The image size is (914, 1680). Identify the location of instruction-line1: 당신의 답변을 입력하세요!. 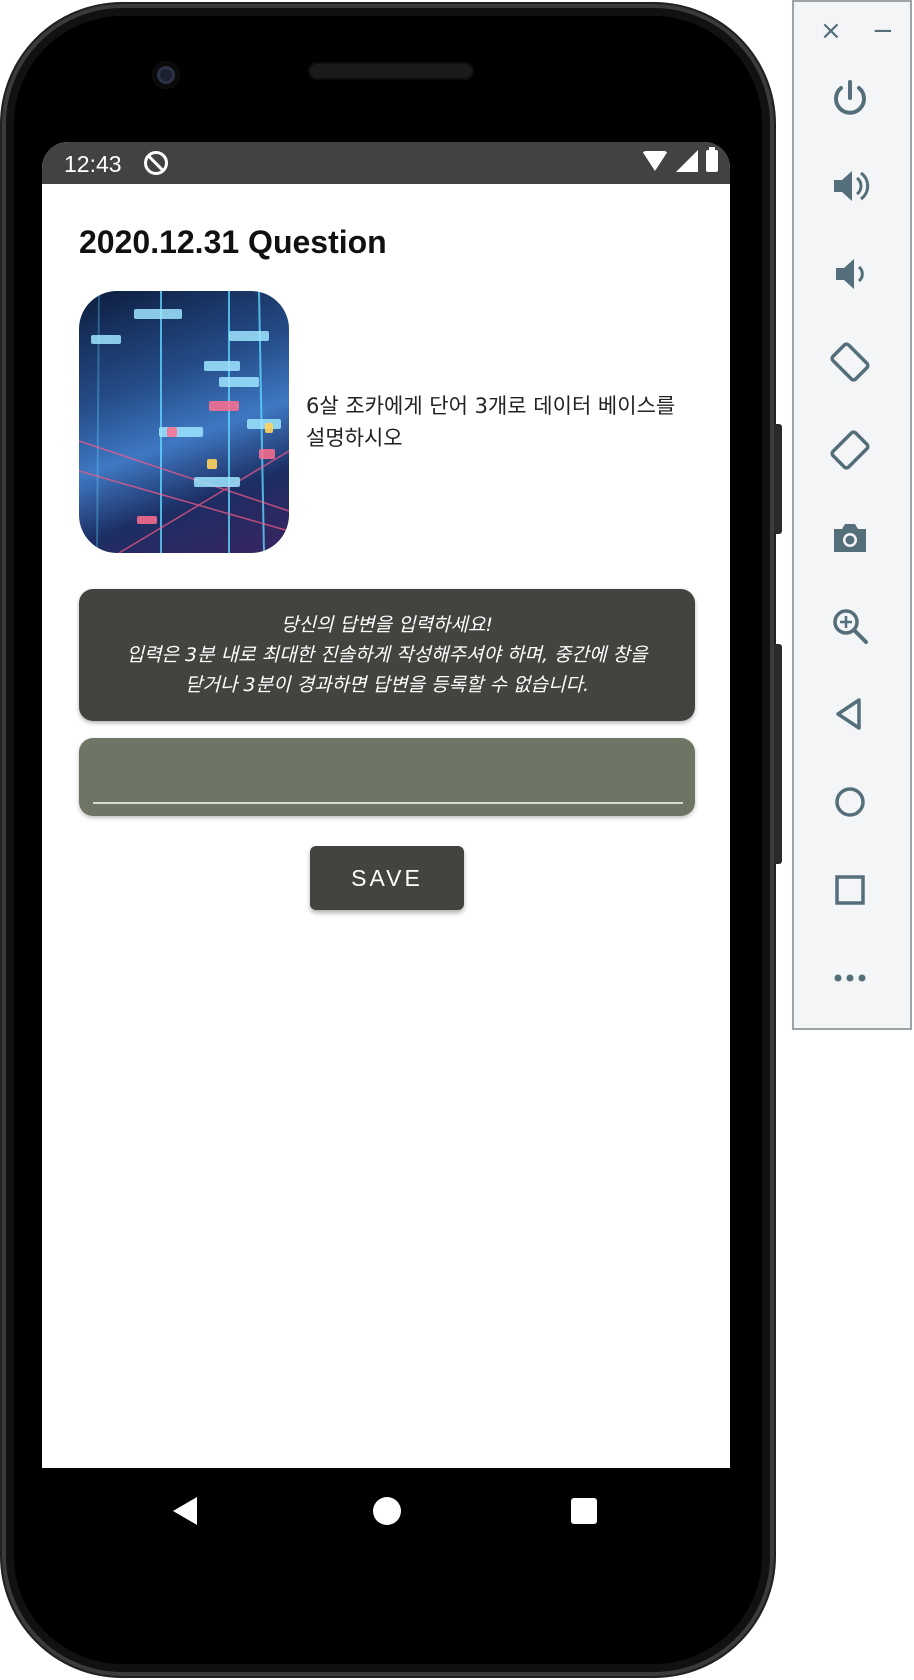
(387, 625).